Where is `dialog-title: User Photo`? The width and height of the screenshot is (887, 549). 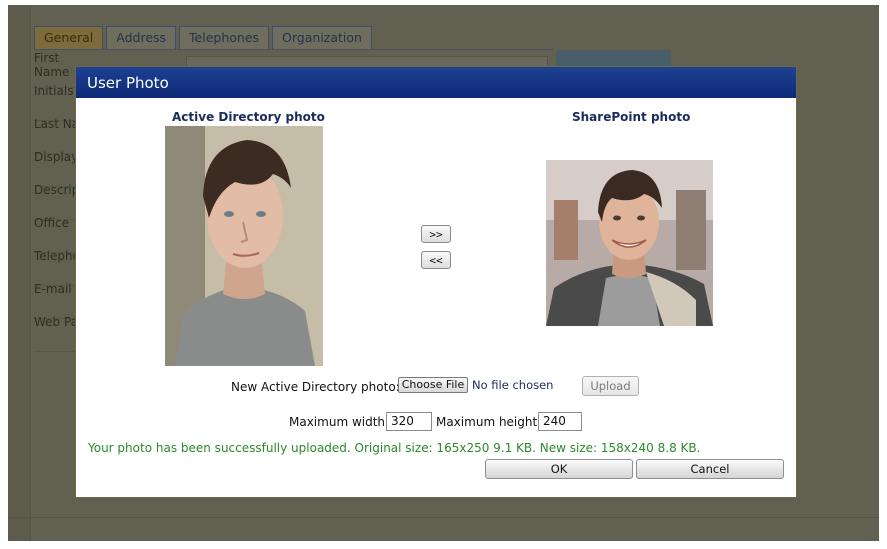
dialog-title: User Photo is located at coordinates (128, 83).